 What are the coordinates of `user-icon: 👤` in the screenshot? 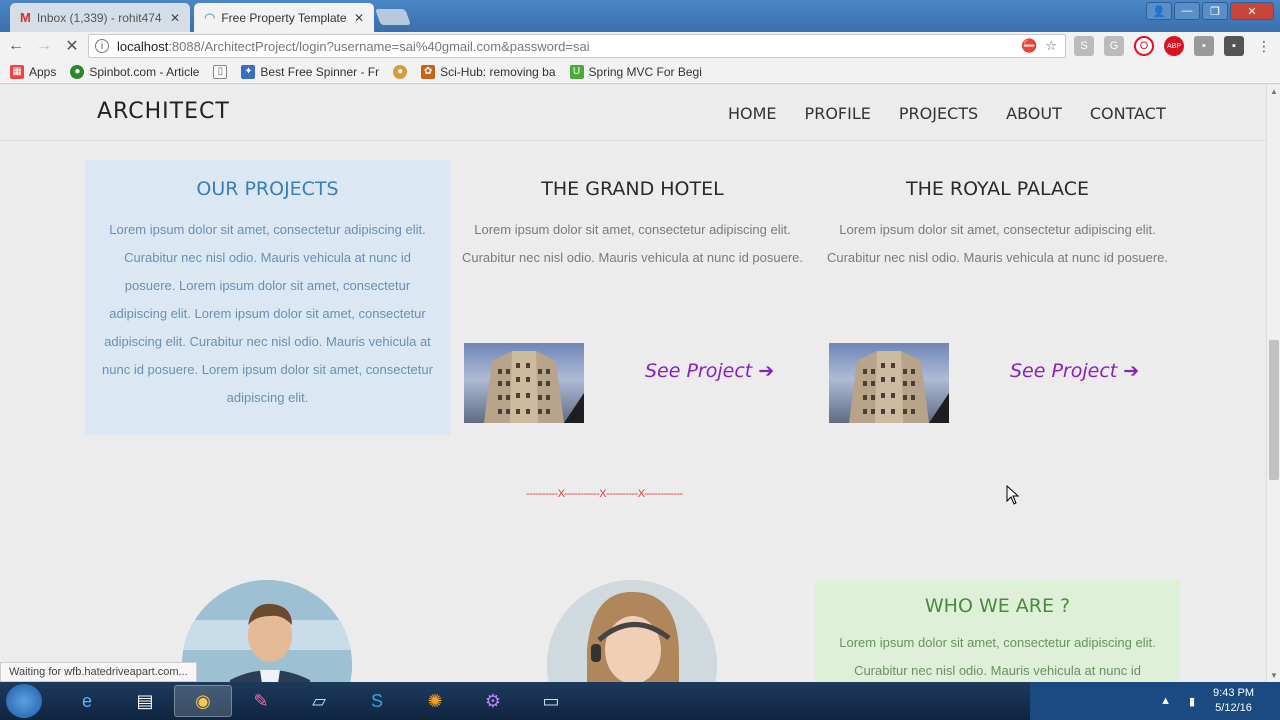 It's located at (1159, 11).